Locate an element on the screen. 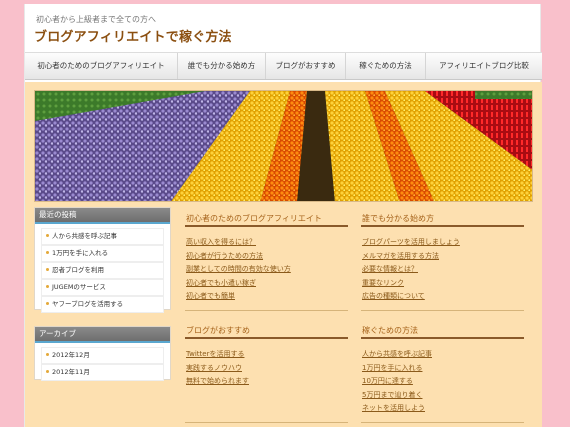  section-title-beginner: 初心者のためのブログアフィリエイト is located at coordinates (254, 218).